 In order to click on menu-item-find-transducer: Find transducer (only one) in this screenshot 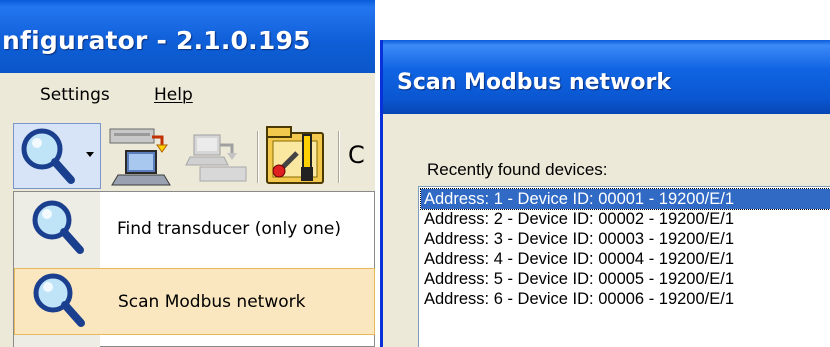, I will do `click(194, 229)`.